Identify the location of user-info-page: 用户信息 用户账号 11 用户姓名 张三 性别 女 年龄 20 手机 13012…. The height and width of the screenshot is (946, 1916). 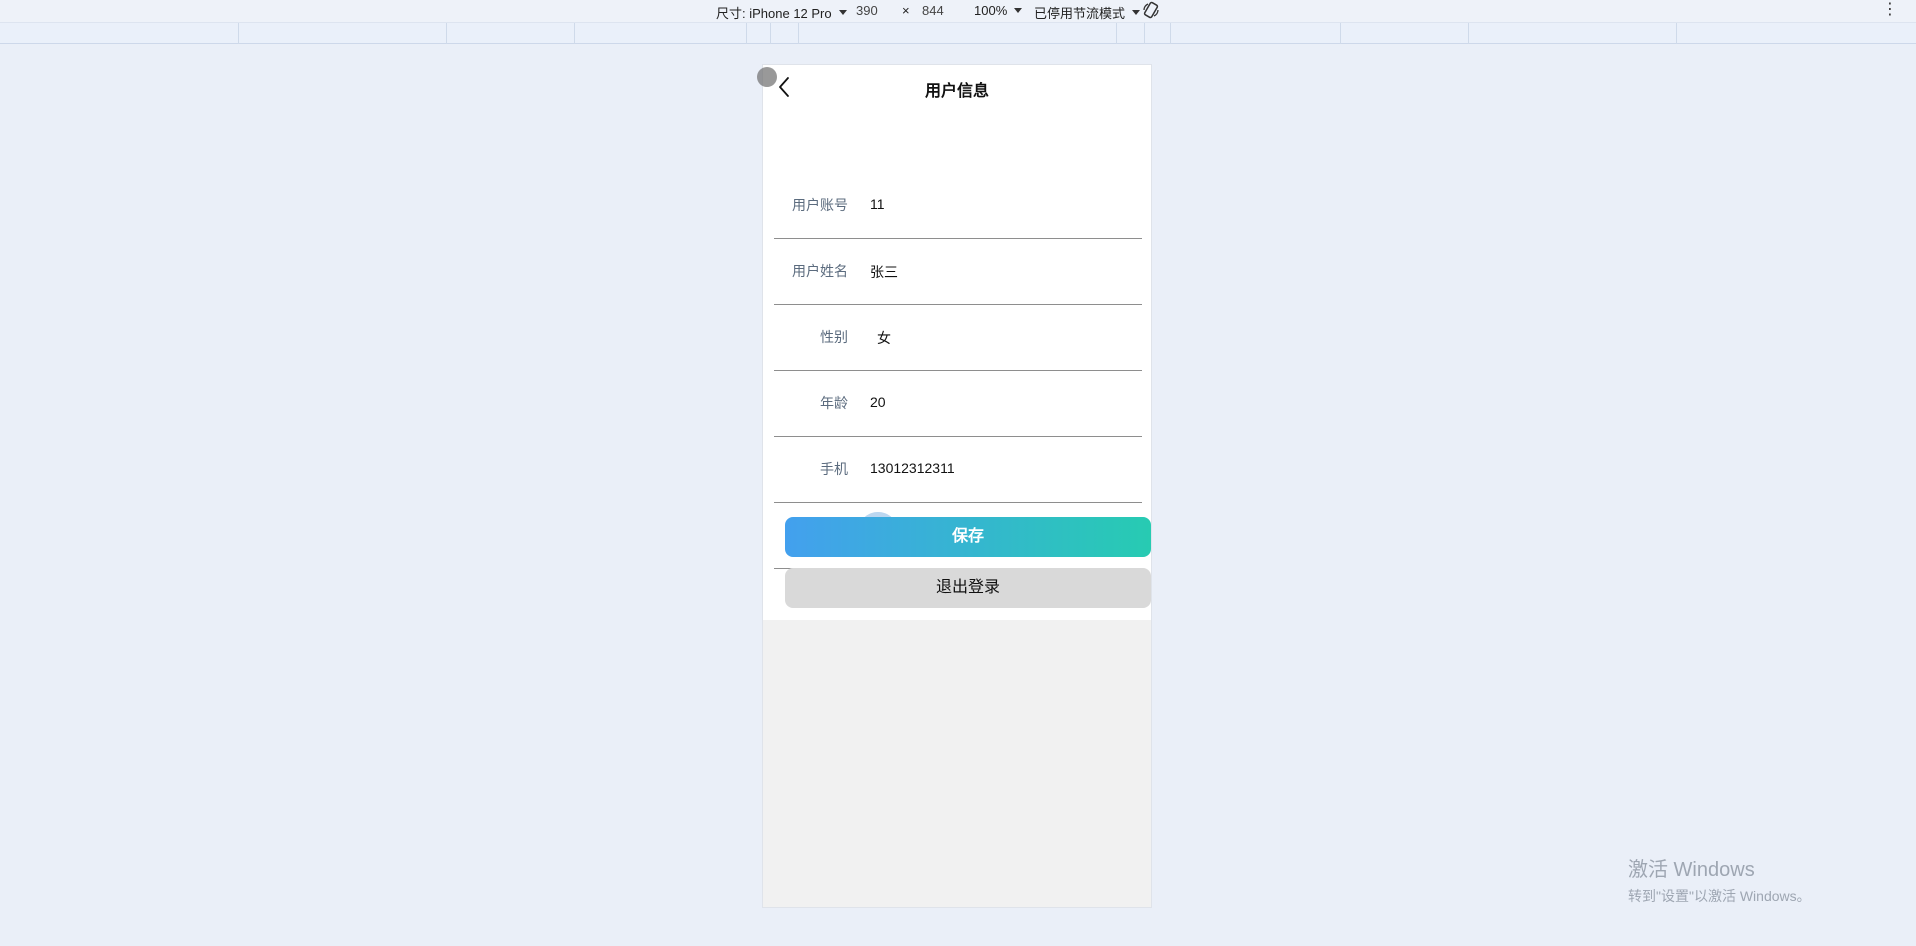
(954, 342).